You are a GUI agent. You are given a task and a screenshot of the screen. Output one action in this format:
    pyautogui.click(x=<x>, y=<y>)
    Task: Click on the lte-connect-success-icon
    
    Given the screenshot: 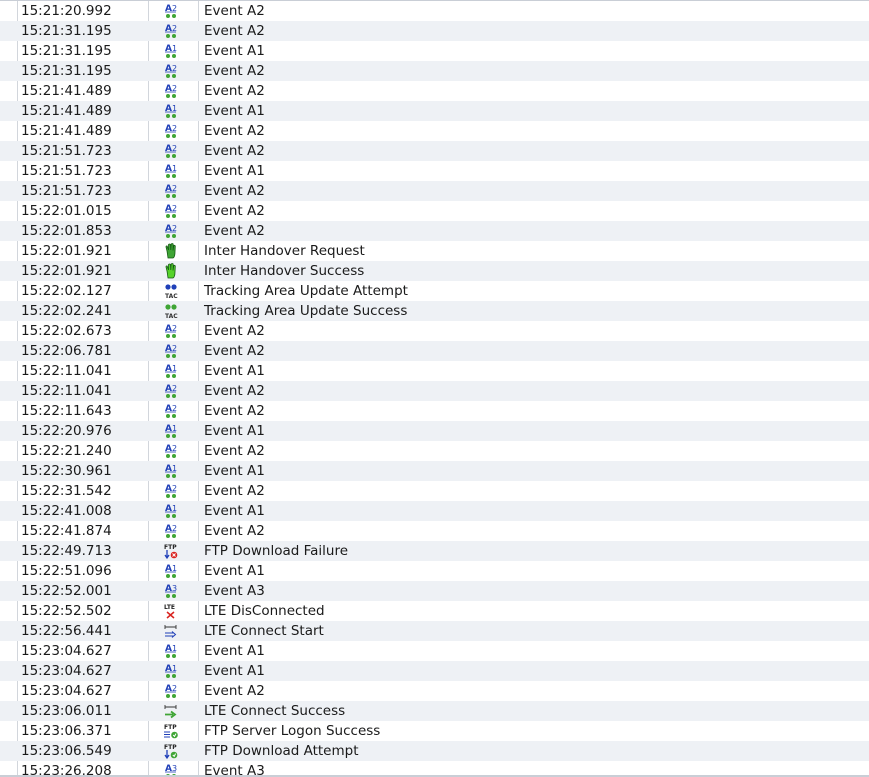 What is the action you would take?
    pyautogui.click(x=174, y=711)
    